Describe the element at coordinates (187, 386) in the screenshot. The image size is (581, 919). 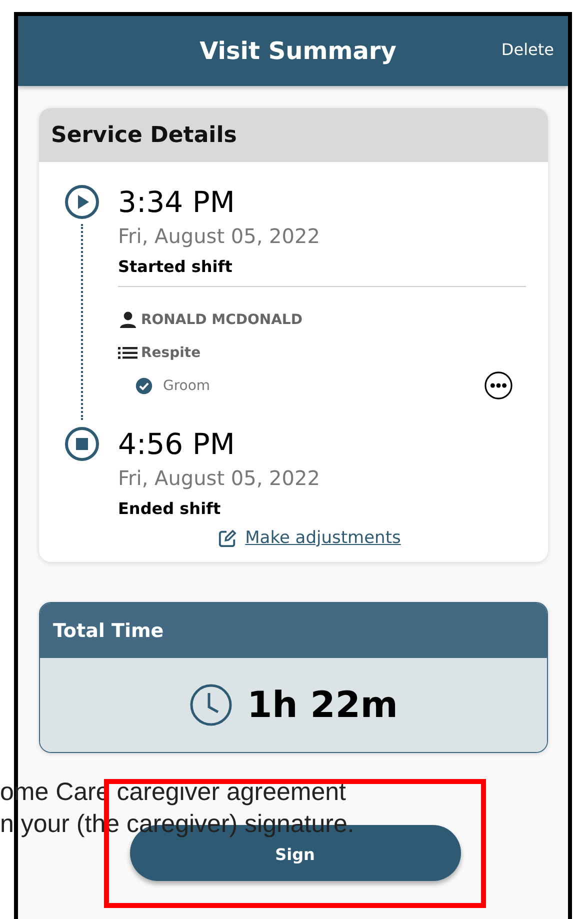
I see `task-name: Groom` at that location.